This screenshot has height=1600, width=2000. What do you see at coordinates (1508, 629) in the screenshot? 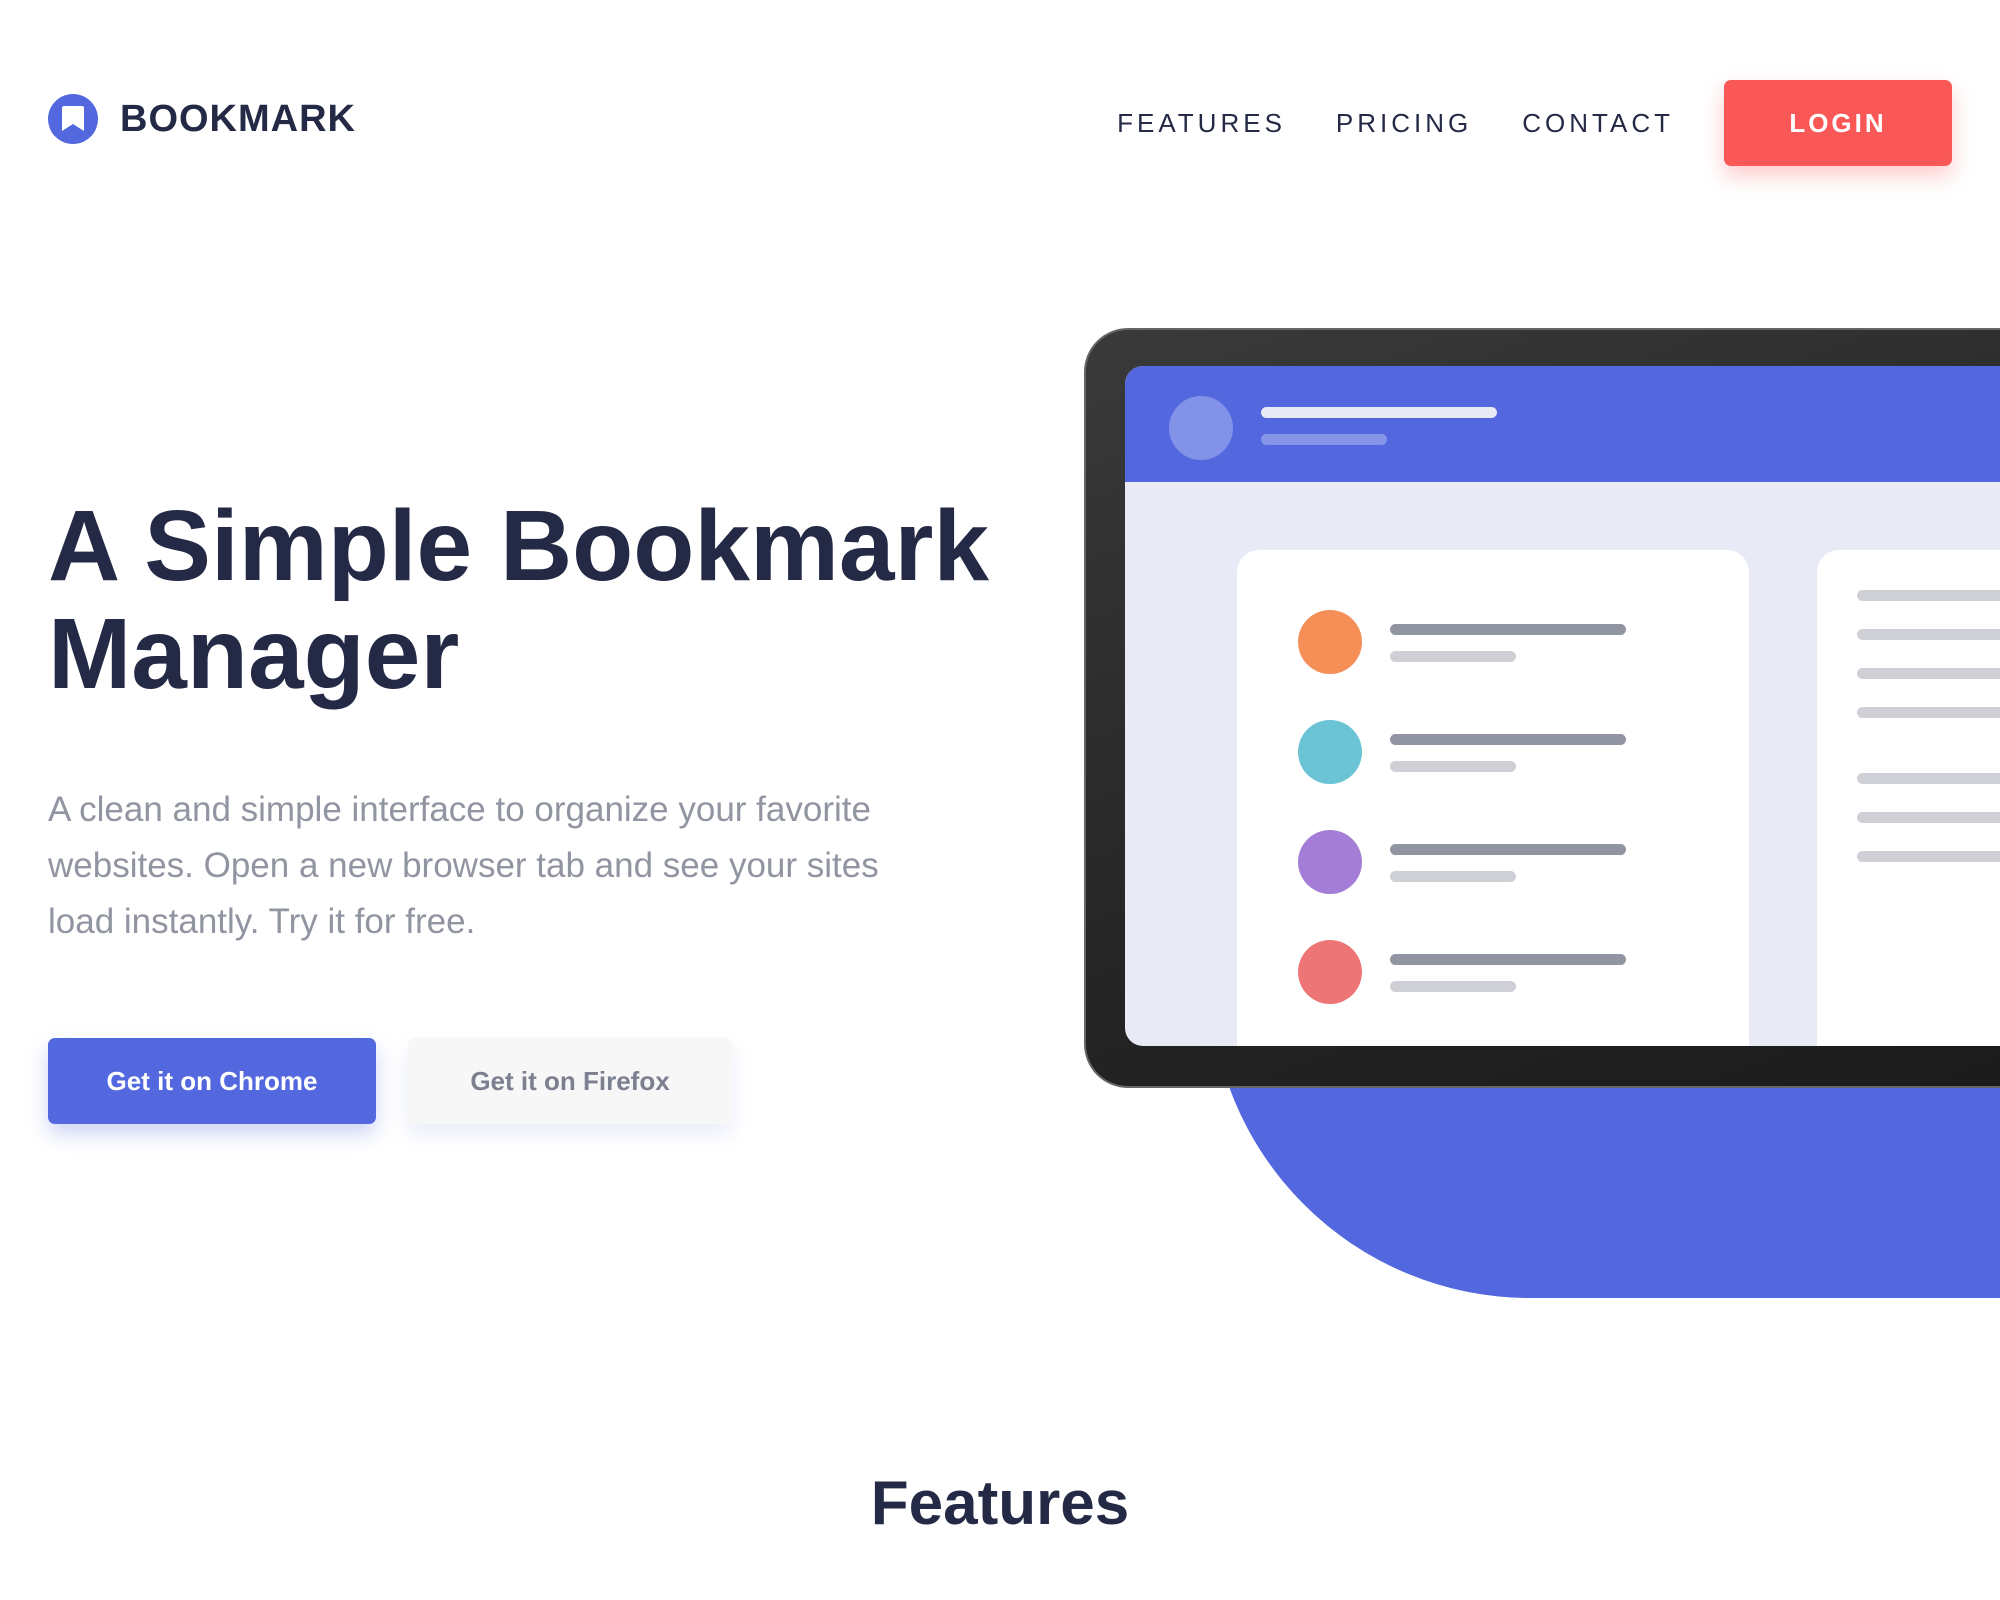
I see `list-bar-1a` at bounding box center [1508, 629].